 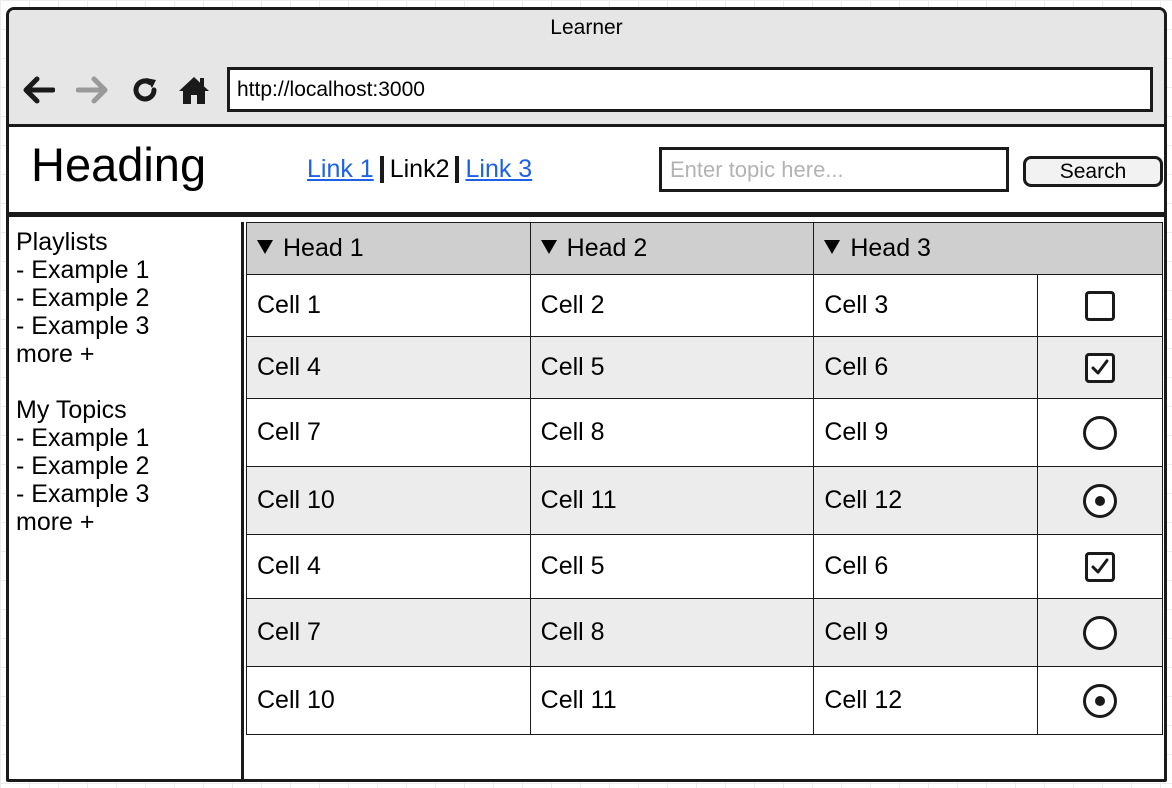 What do you see at coordinates (1093, 171) in the screenshot?
I see `search-button: Search` at bounding box center [1093, 171].